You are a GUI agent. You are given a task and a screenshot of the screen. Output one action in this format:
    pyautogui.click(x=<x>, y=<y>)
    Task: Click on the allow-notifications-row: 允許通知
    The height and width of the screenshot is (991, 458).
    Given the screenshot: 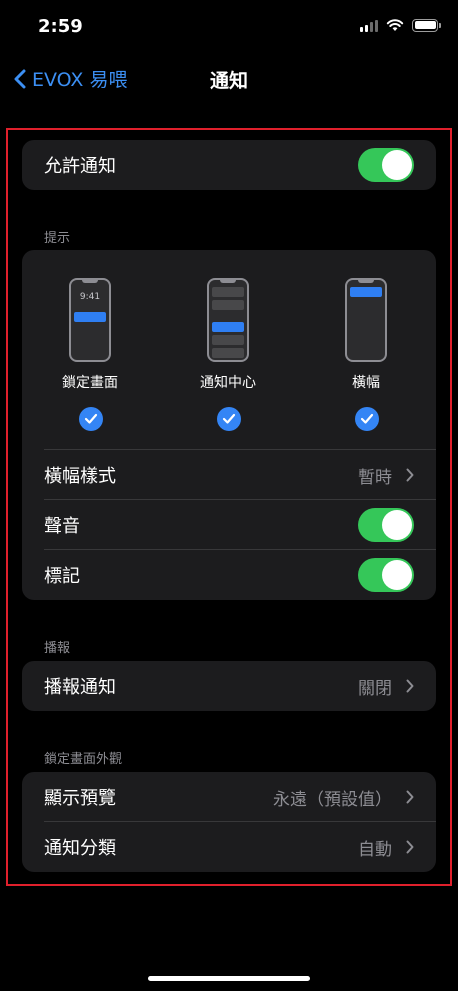 What is the action you would take?
    pyautogui.click(x=229, y=165)
    